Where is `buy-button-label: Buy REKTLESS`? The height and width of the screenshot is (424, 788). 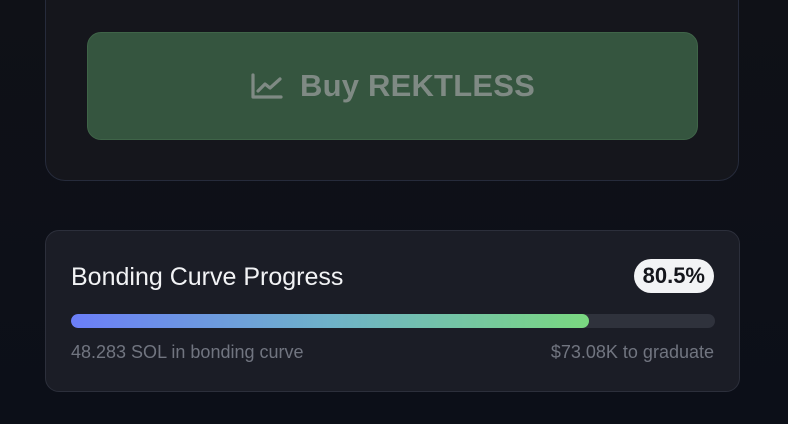 buy-button-label: Buy REKTLESS is located at coordinates (417, 85).